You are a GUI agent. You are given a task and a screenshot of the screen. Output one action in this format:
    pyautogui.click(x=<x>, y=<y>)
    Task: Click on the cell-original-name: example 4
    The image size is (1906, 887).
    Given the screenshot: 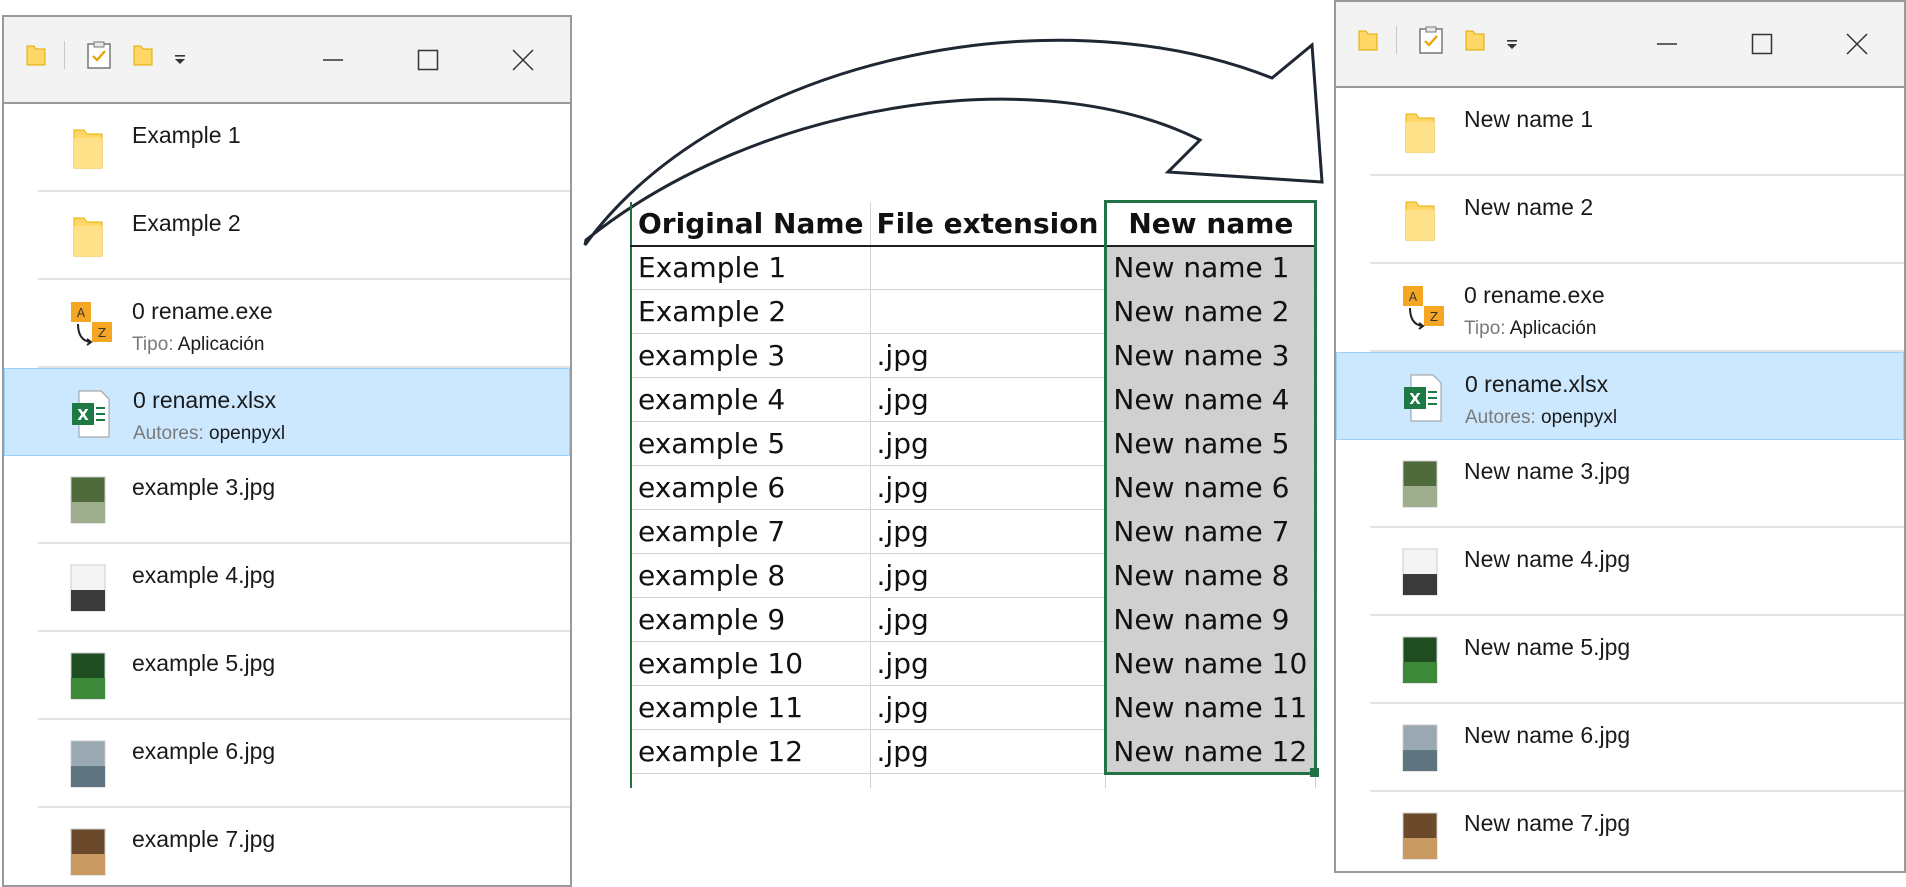 What is the action you would take?
    pyautogui.click(x=750, y=399)
    